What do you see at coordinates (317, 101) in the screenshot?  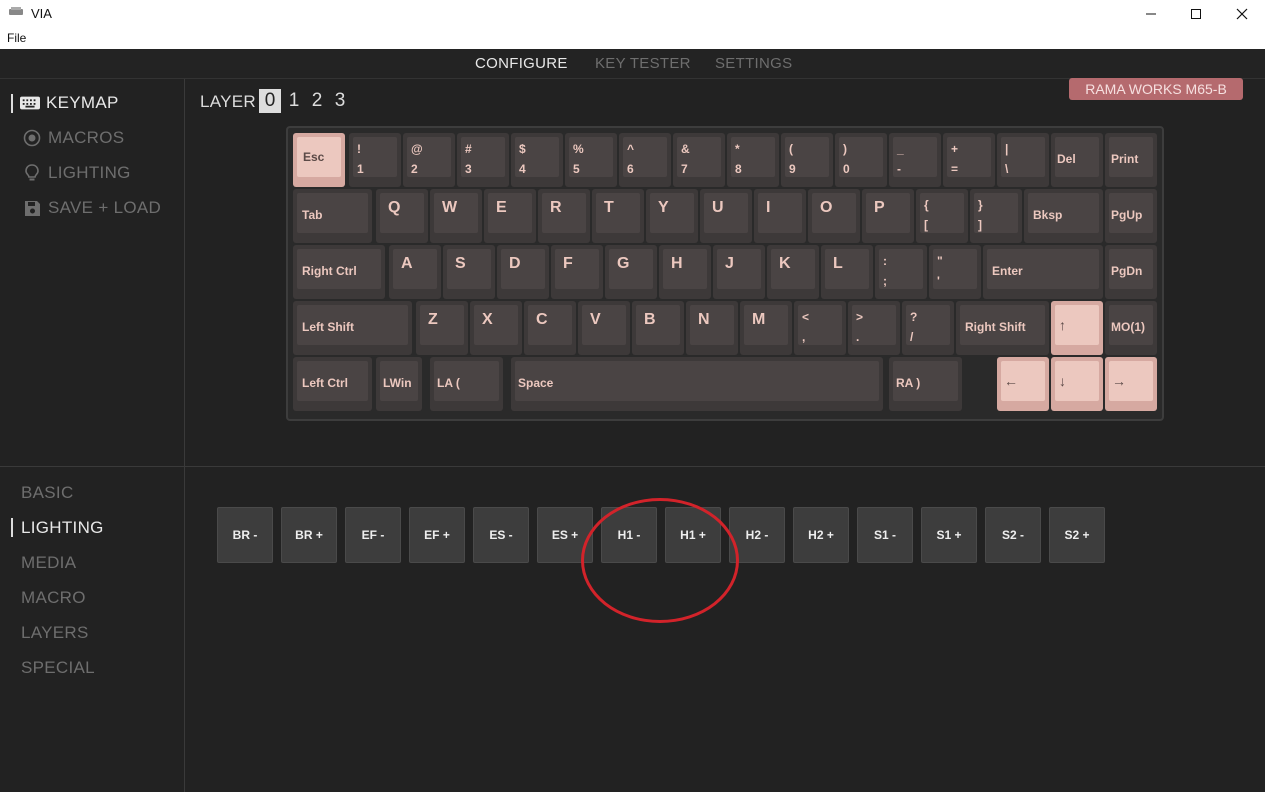 I see `layer-2-button: 2` at bounding box center [317, 101].